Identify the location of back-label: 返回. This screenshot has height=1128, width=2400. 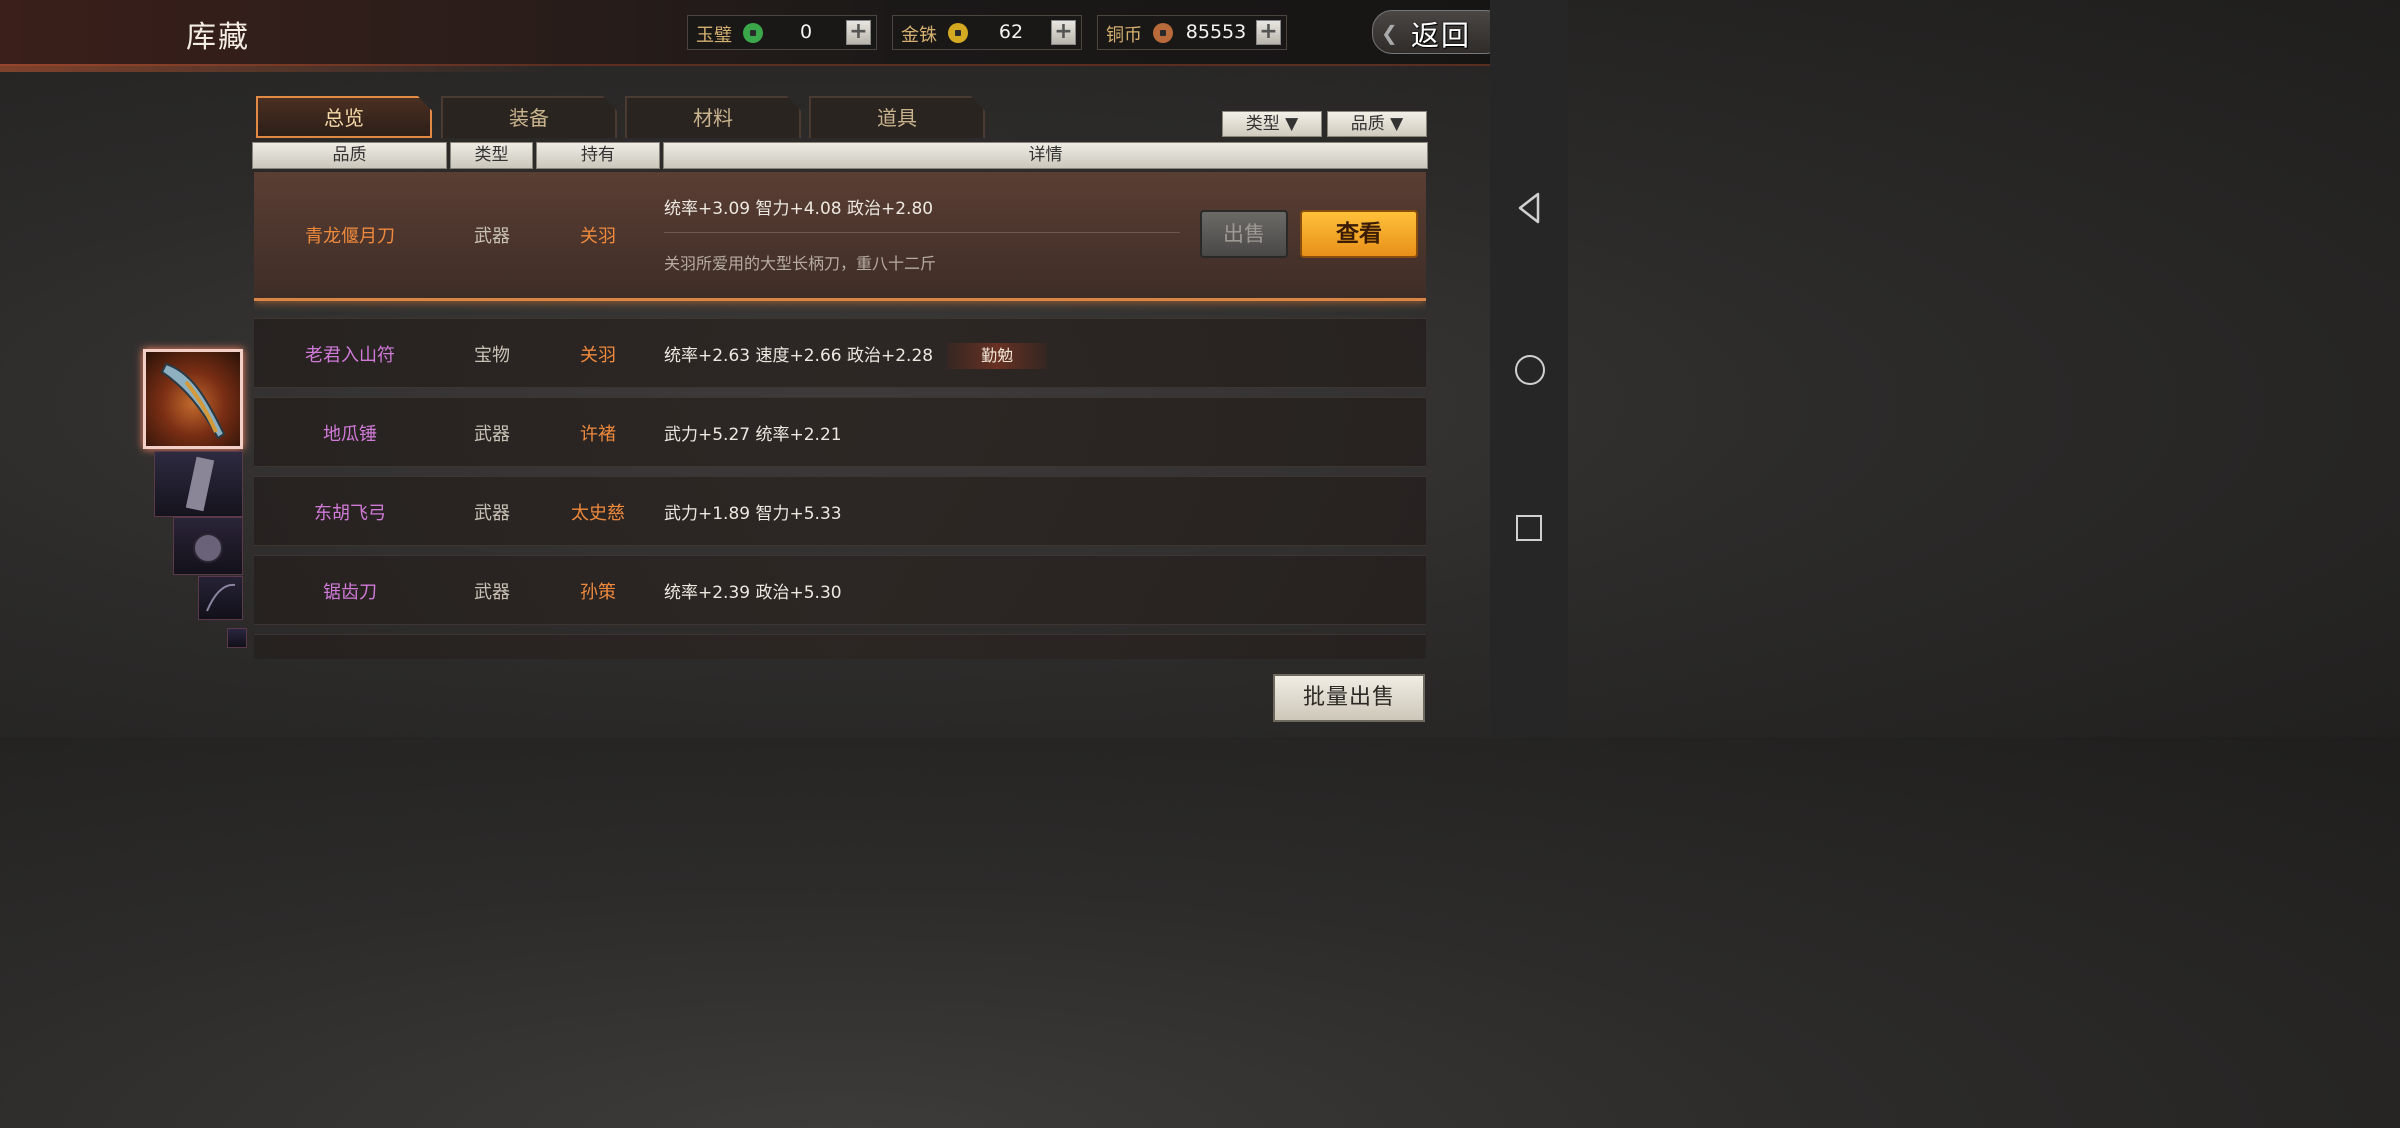
(1441, 35).